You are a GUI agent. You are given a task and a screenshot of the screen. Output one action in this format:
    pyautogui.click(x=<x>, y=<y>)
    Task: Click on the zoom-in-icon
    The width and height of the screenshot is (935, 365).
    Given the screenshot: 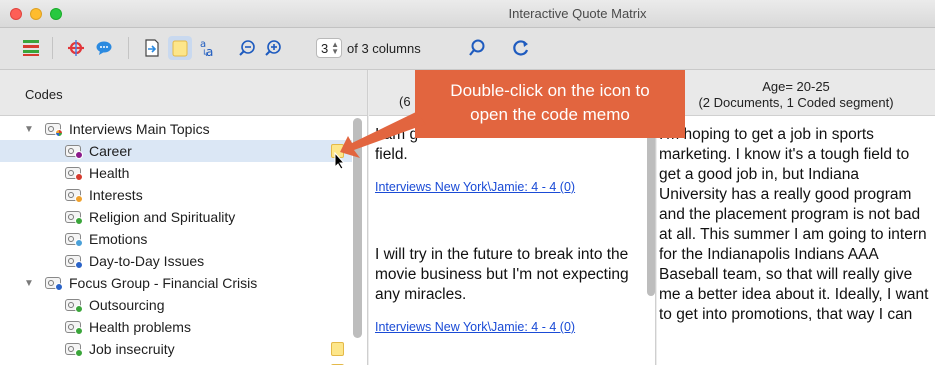 What is the action you would take?
    pyautogui.click(x=273, y=48)
    